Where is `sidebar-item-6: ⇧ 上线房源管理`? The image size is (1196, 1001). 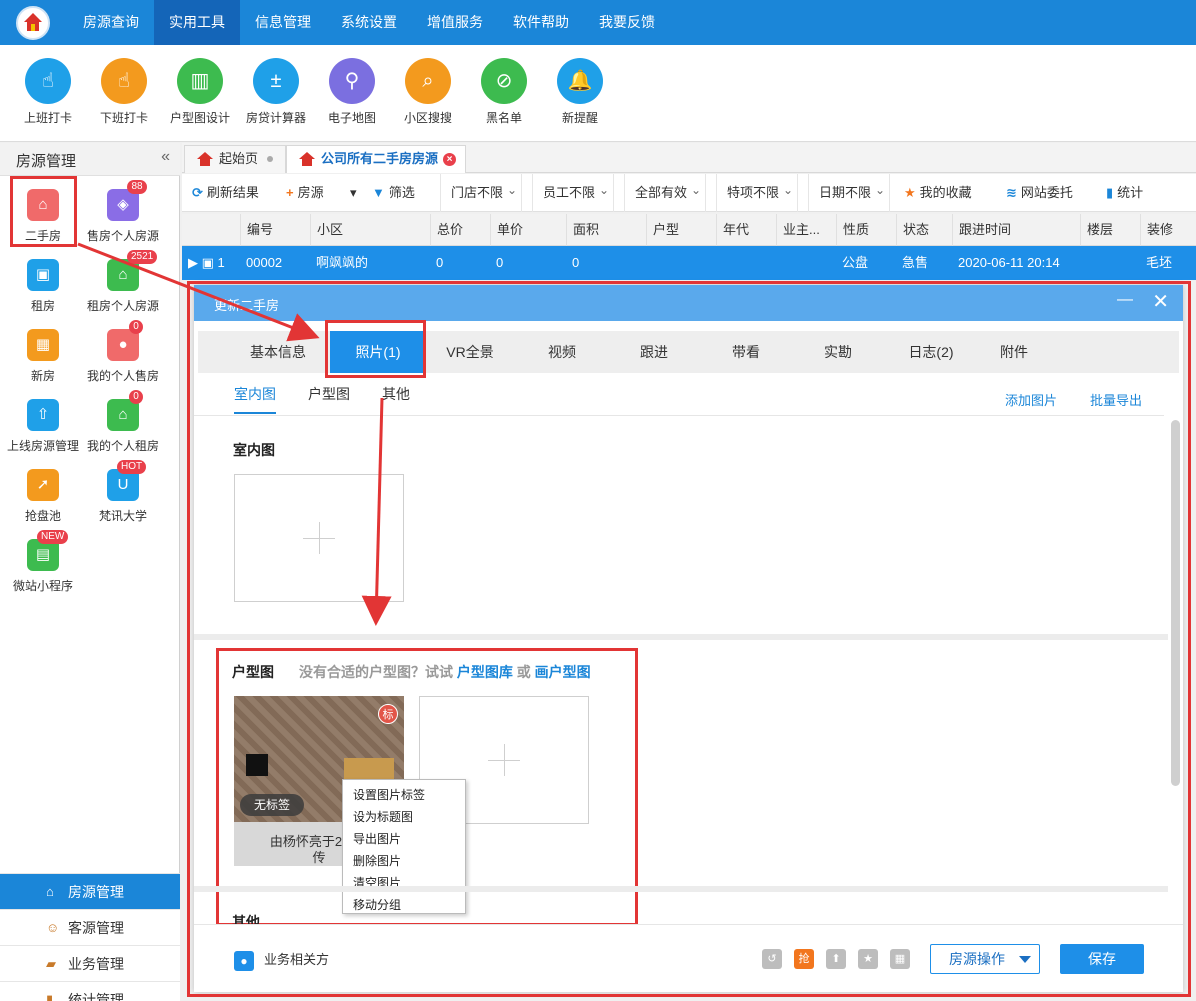
sidebar-item-6: ⇧ 上线房源管理 is located at coordinates (43, 426).